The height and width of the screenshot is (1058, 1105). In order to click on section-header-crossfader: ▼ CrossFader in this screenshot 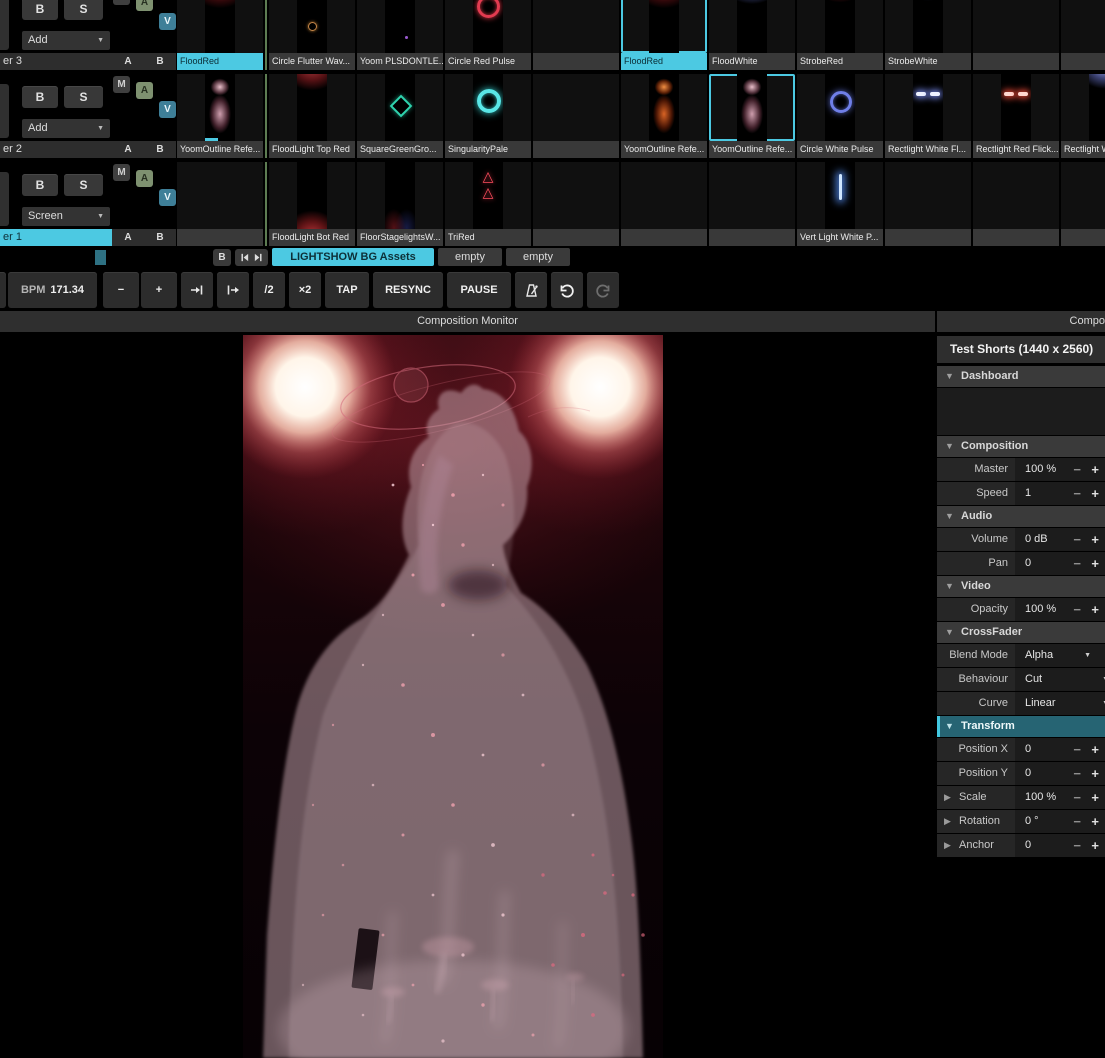, I will do `click(1021, 632)`.